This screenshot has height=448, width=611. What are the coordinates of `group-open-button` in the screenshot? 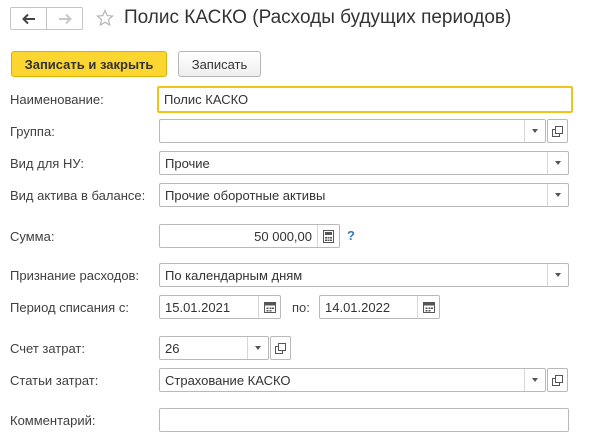 It's located at (557, 131).